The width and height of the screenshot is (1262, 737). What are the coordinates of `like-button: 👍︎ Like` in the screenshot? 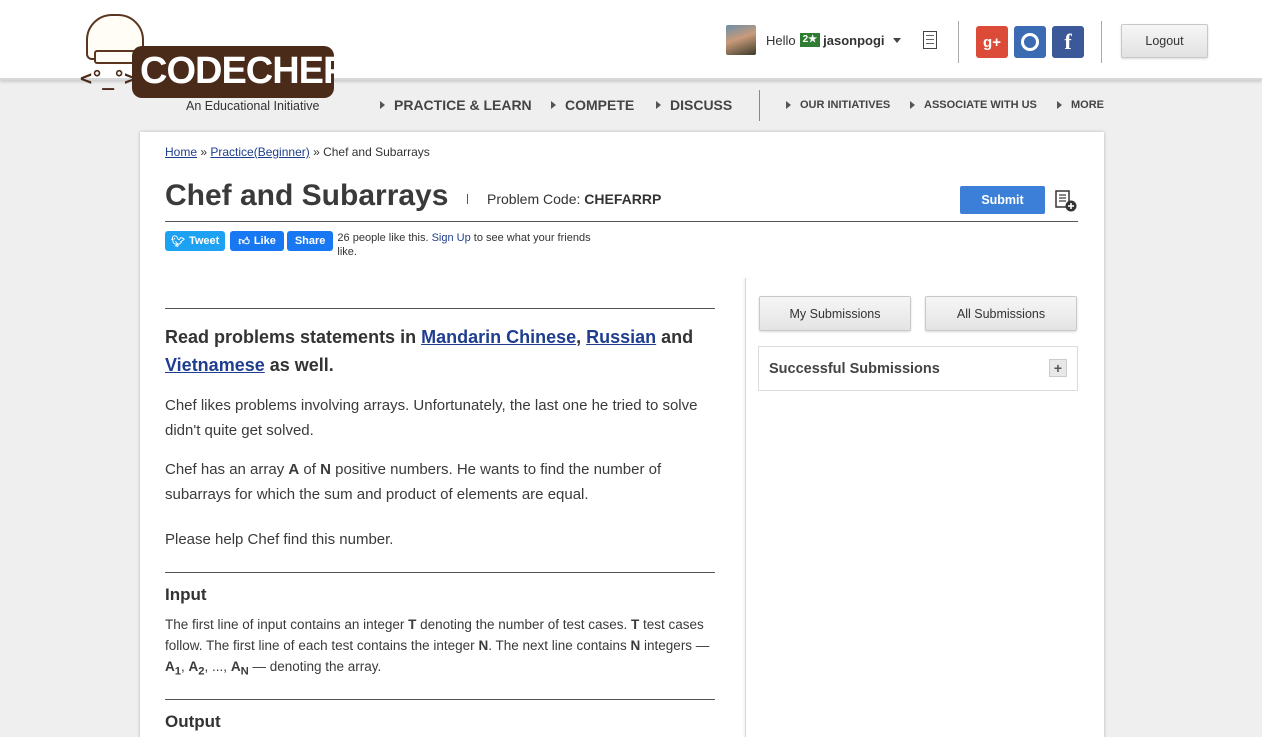 It's located at (257, 241).